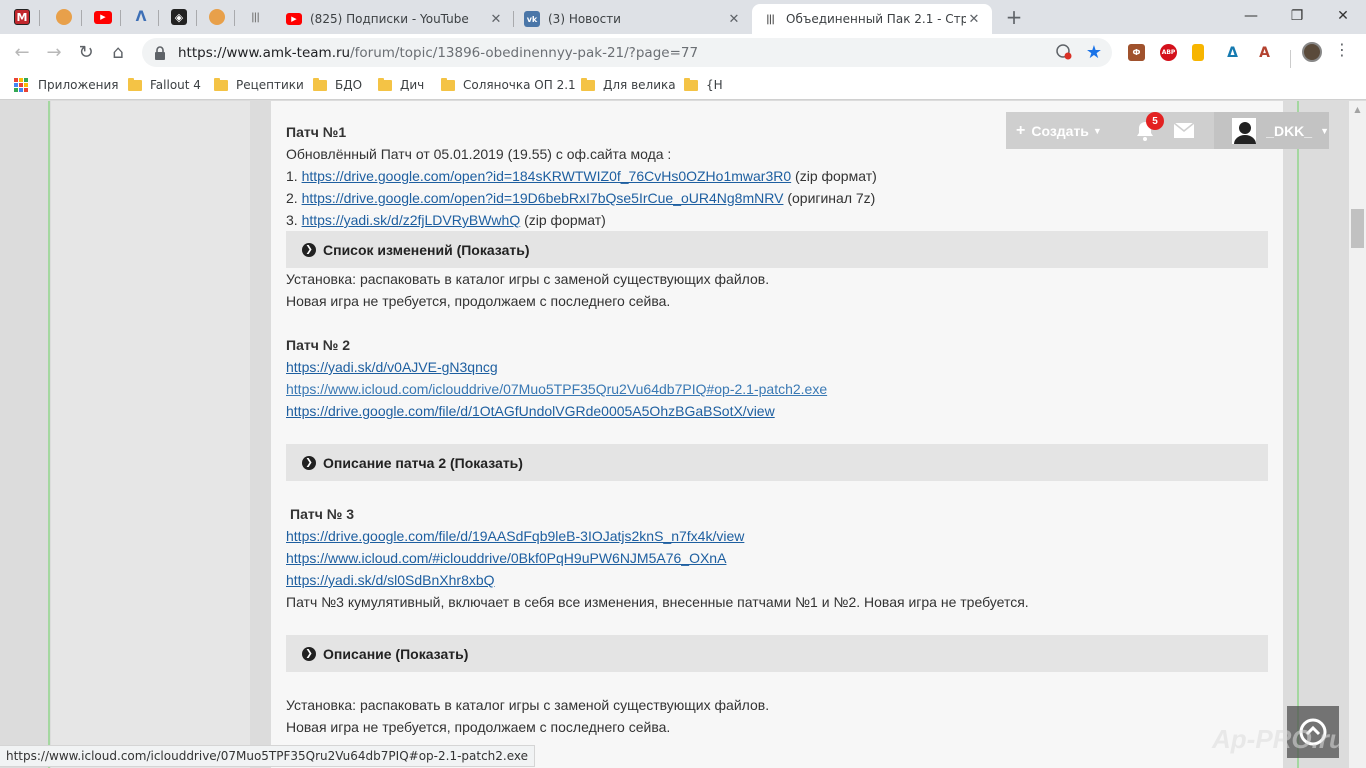  I want to click on pinned-tab-amk-forum: |||, so click(255, 17).